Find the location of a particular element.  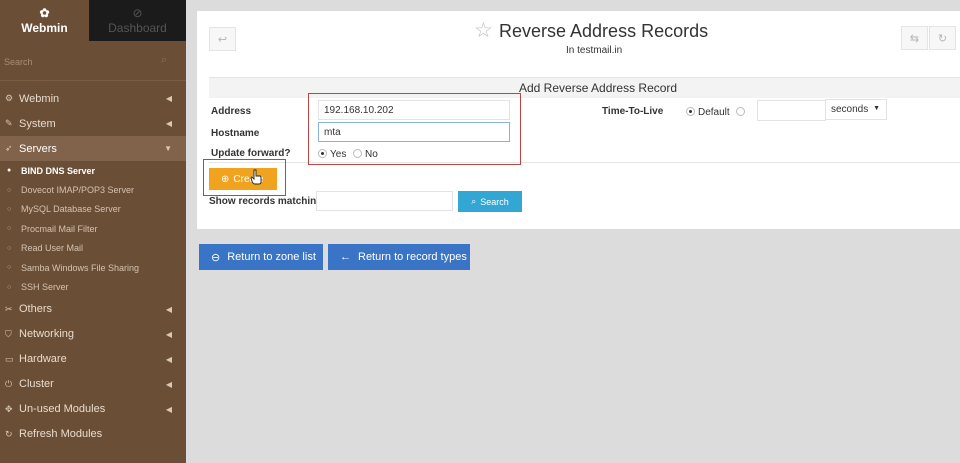

shield-icon: ⛉ is located at coordinates (8, 333).